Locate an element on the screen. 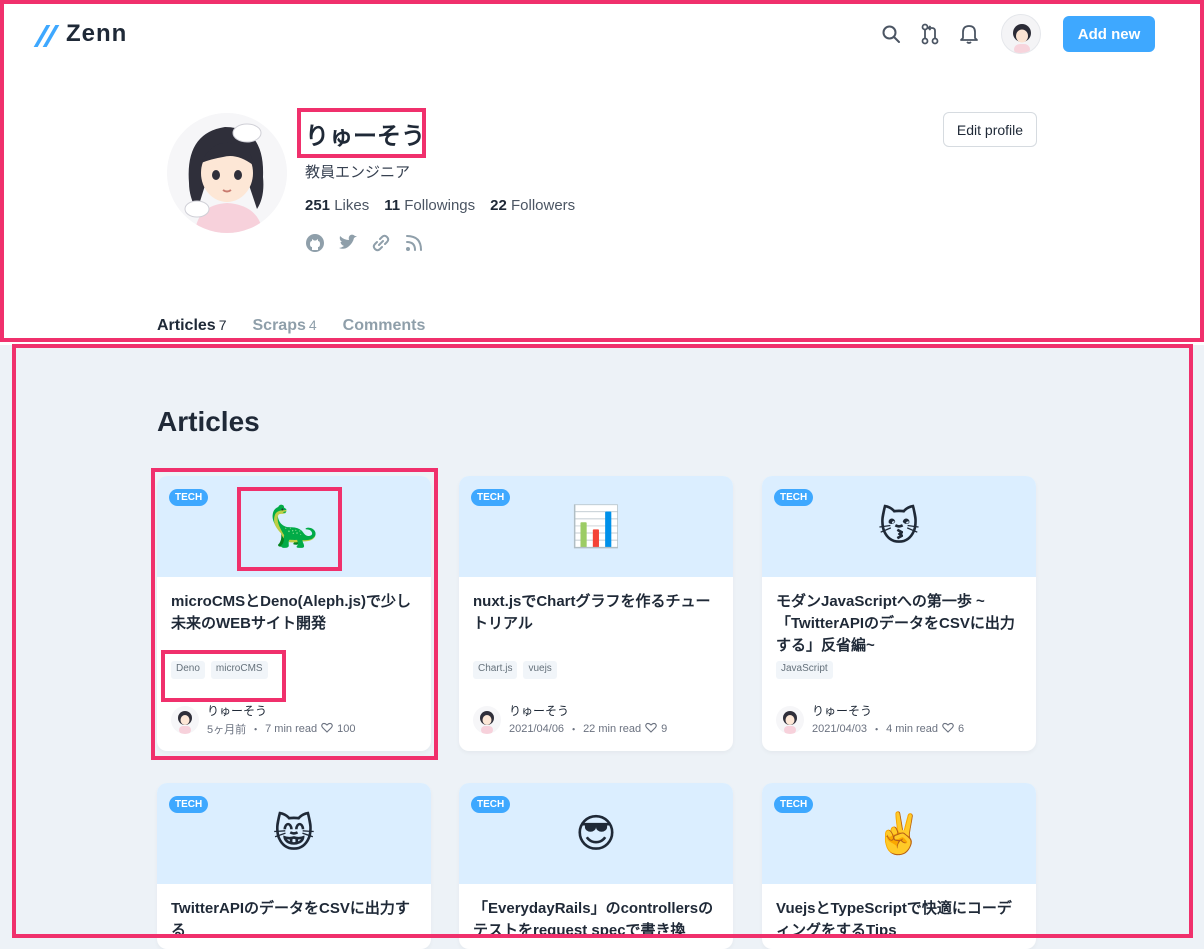 The image size is (1204, 949). likes-stat: 251 Likes is located at coordinates (337, 205).